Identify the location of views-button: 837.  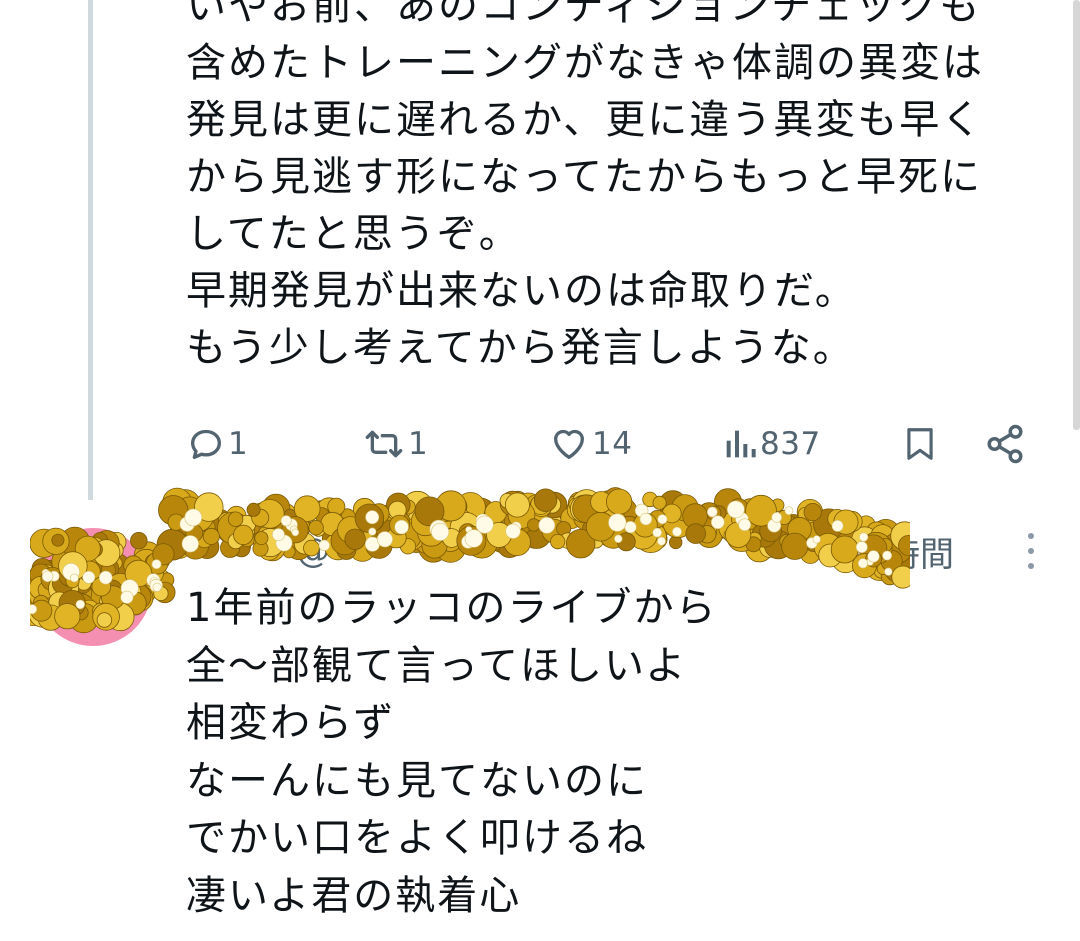
(771, 444).